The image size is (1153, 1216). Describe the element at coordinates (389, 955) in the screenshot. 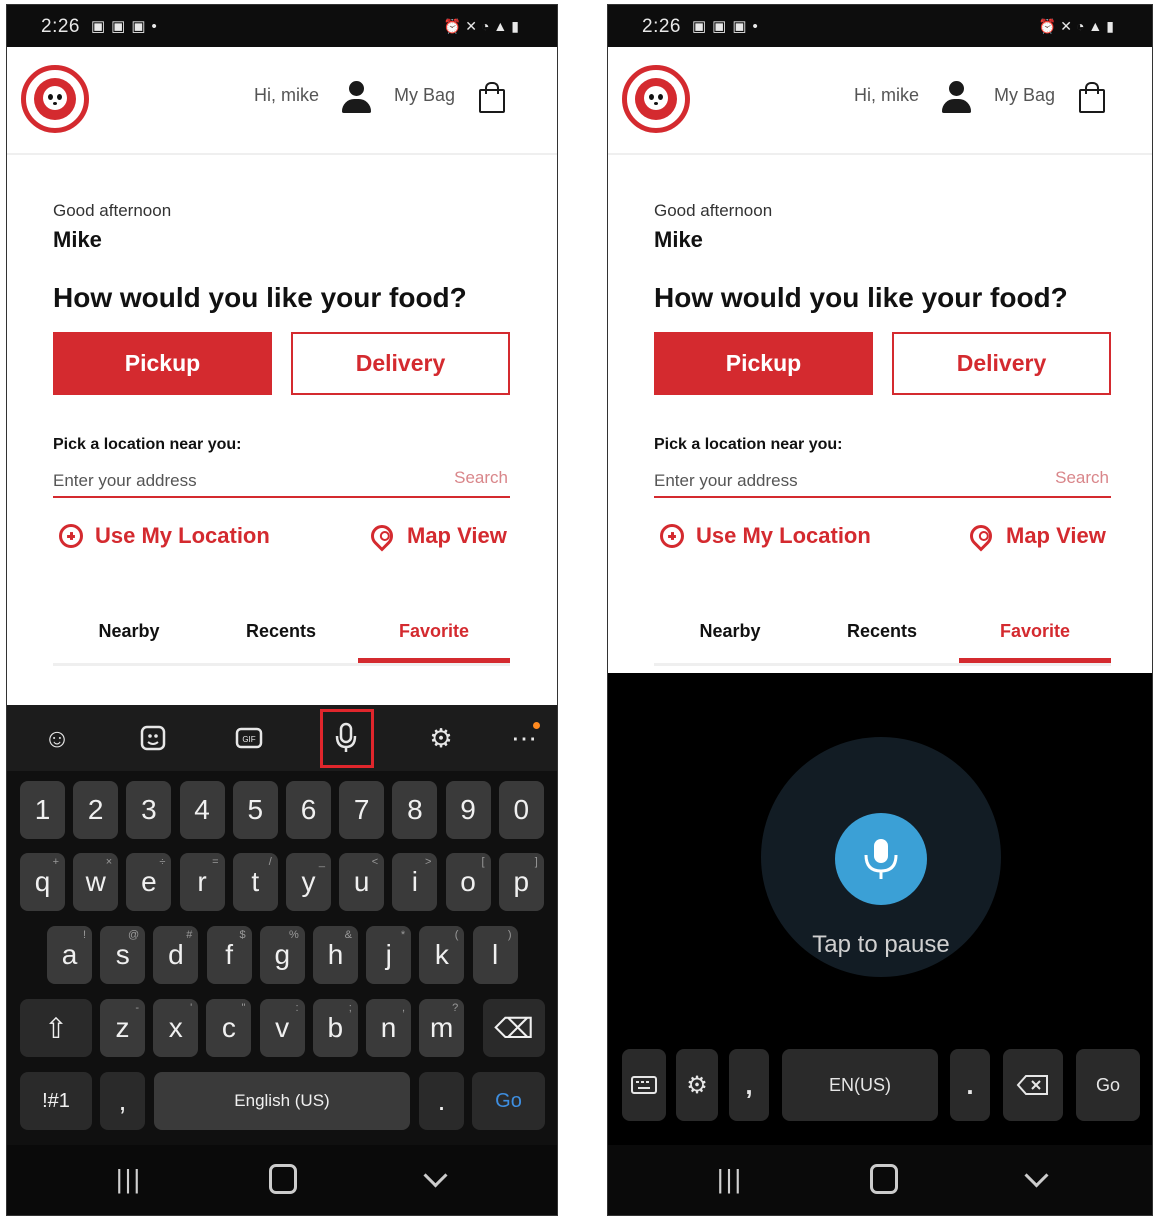

I see `key-j: j *` at that location.